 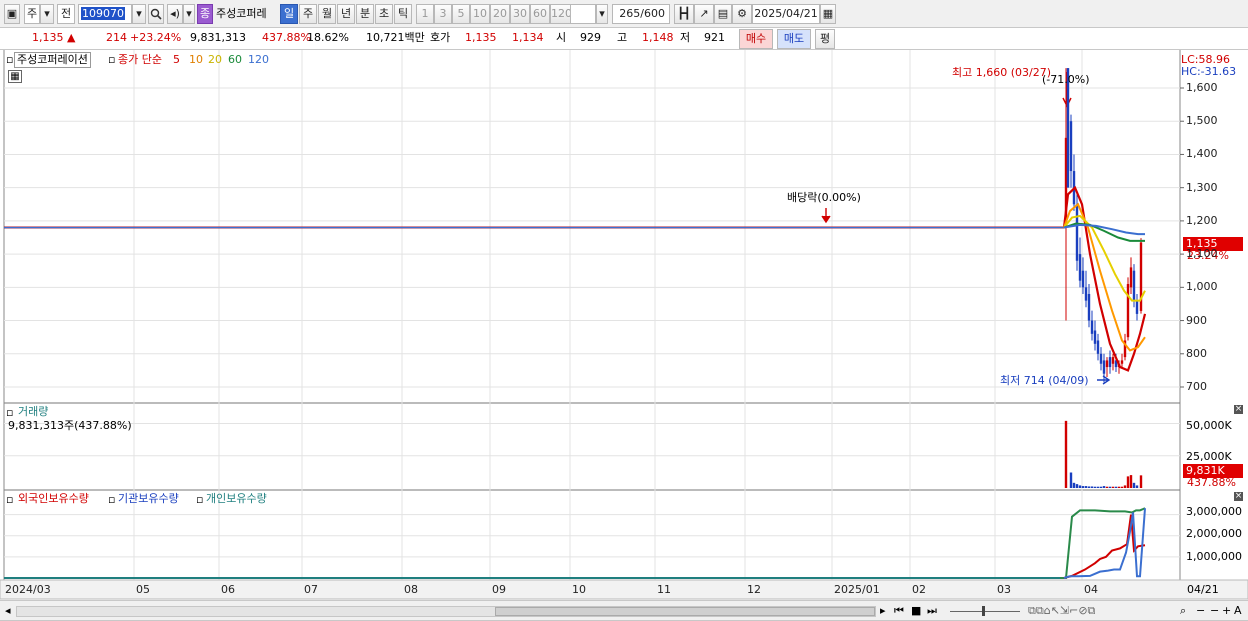 What do you see at coordinates (641, 14) in the screenshot?
I see `bar-count-field: 265/600` at bounding box center [641, 14].